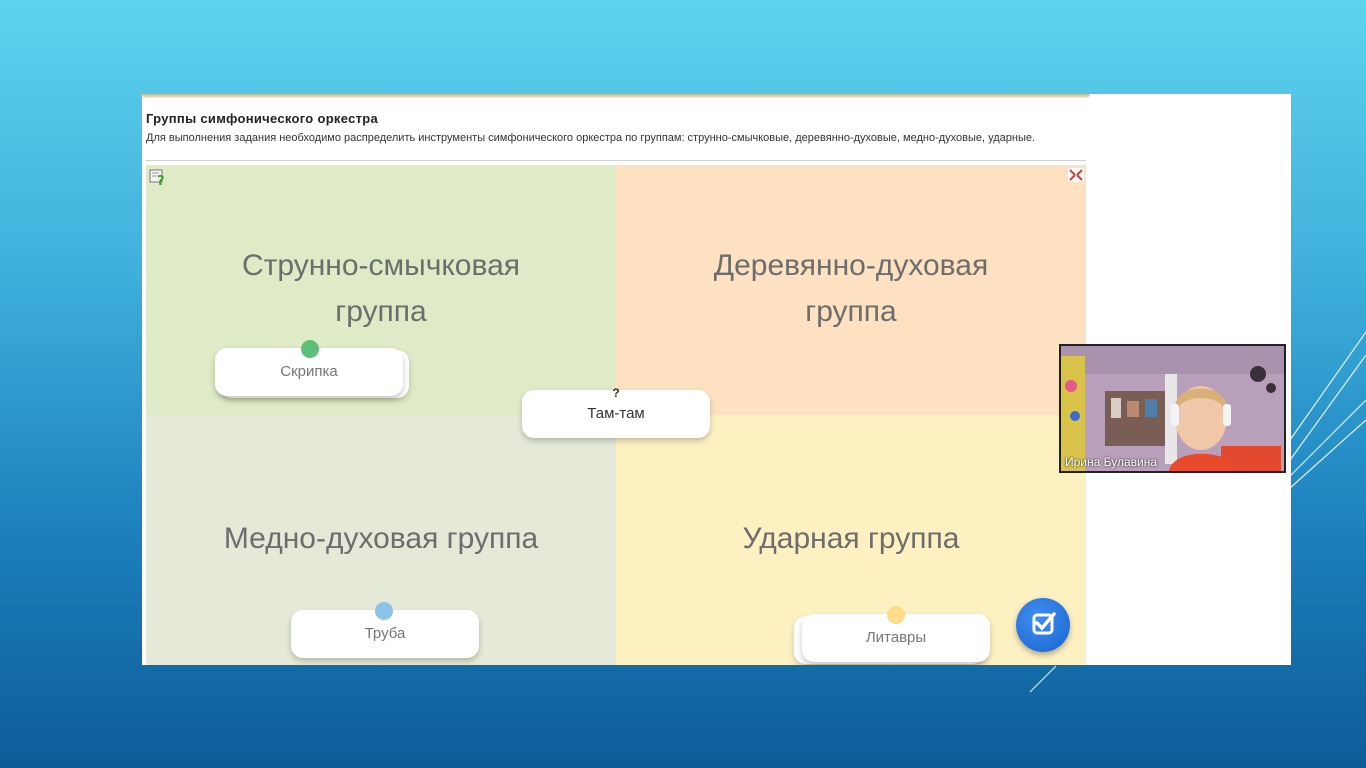  What do you see at coordinates (385, 630) in the screenshot?
I see `card-trumpet: Труба` at bounding box center [385, 630].